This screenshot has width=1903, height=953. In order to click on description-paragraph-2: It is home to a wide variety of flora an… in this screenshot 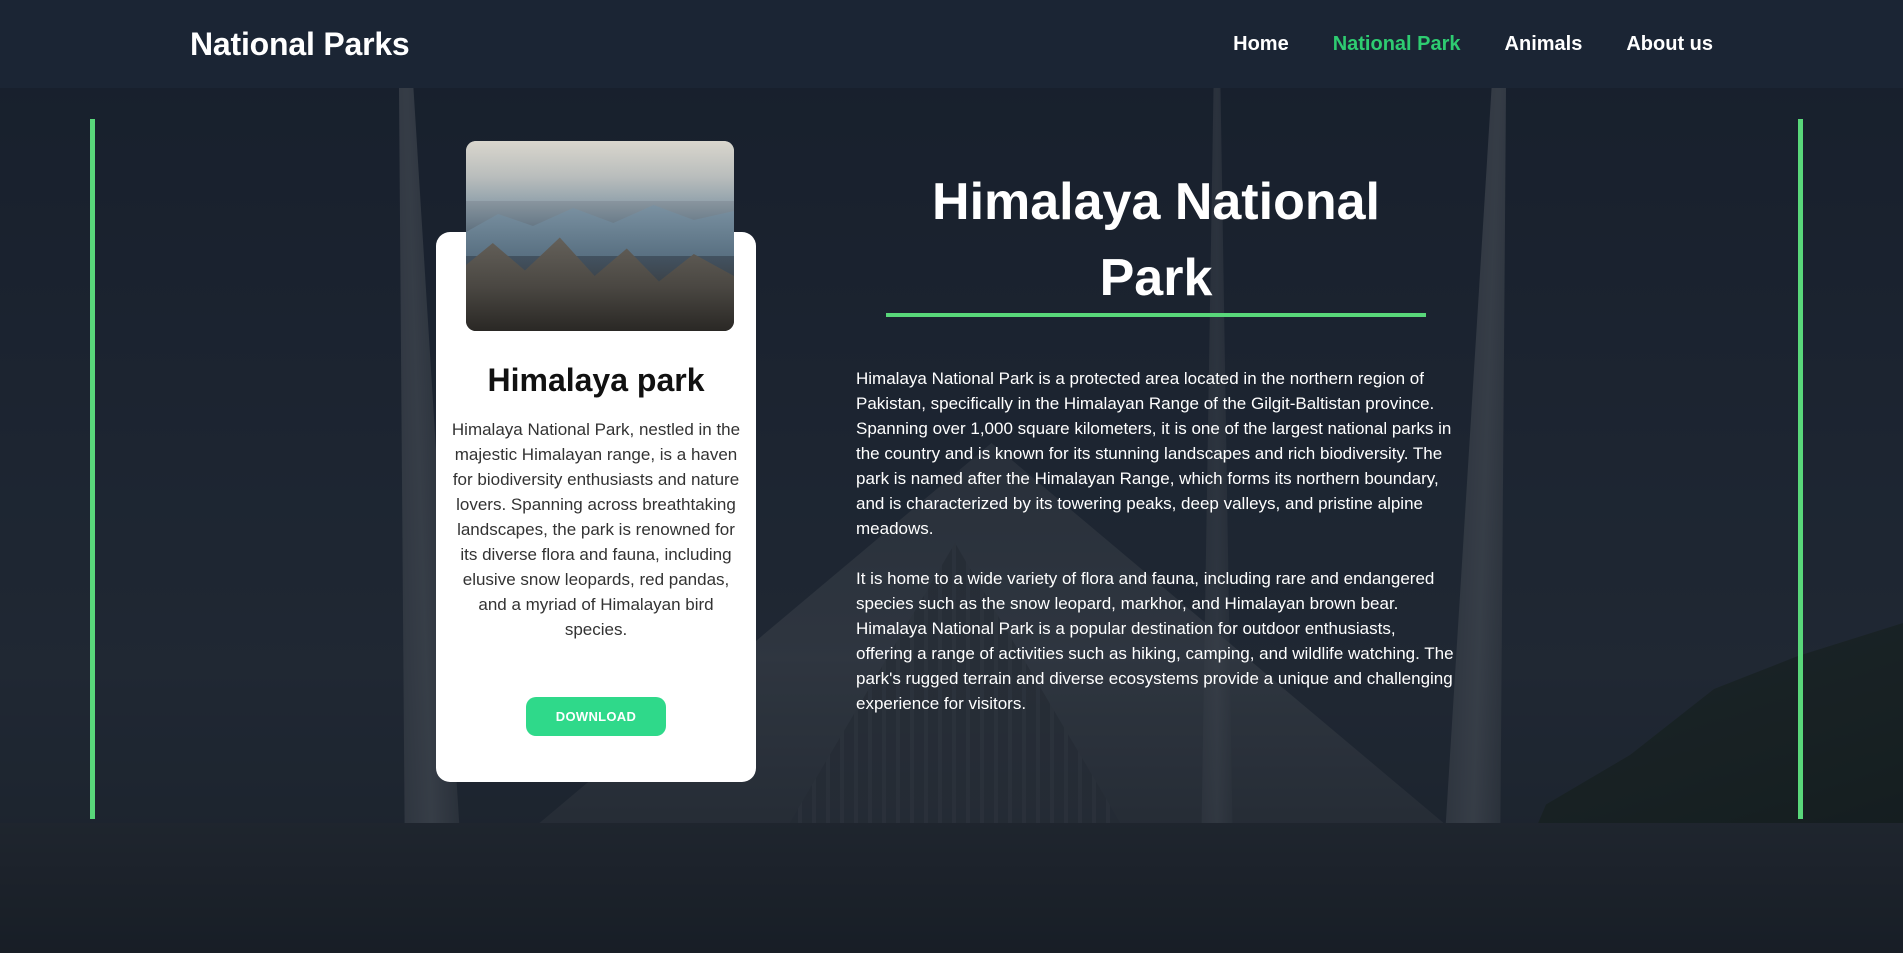, I will do `click(1155, 641)`.